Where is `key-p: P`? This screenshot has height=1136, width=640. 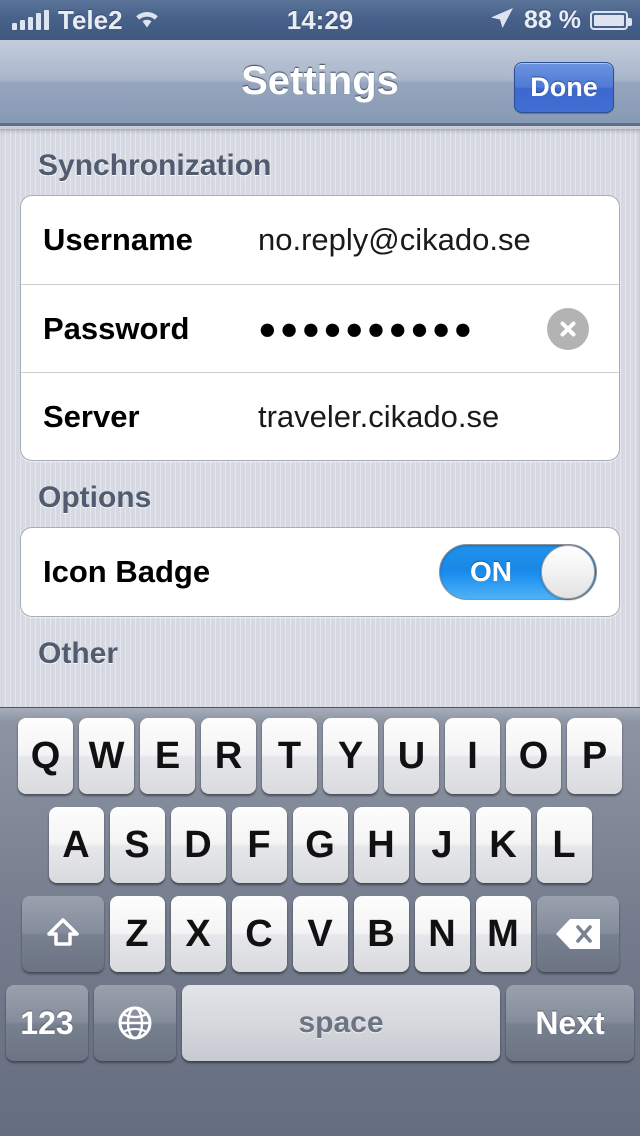 key-p: P is located at coordinates (594, 756).